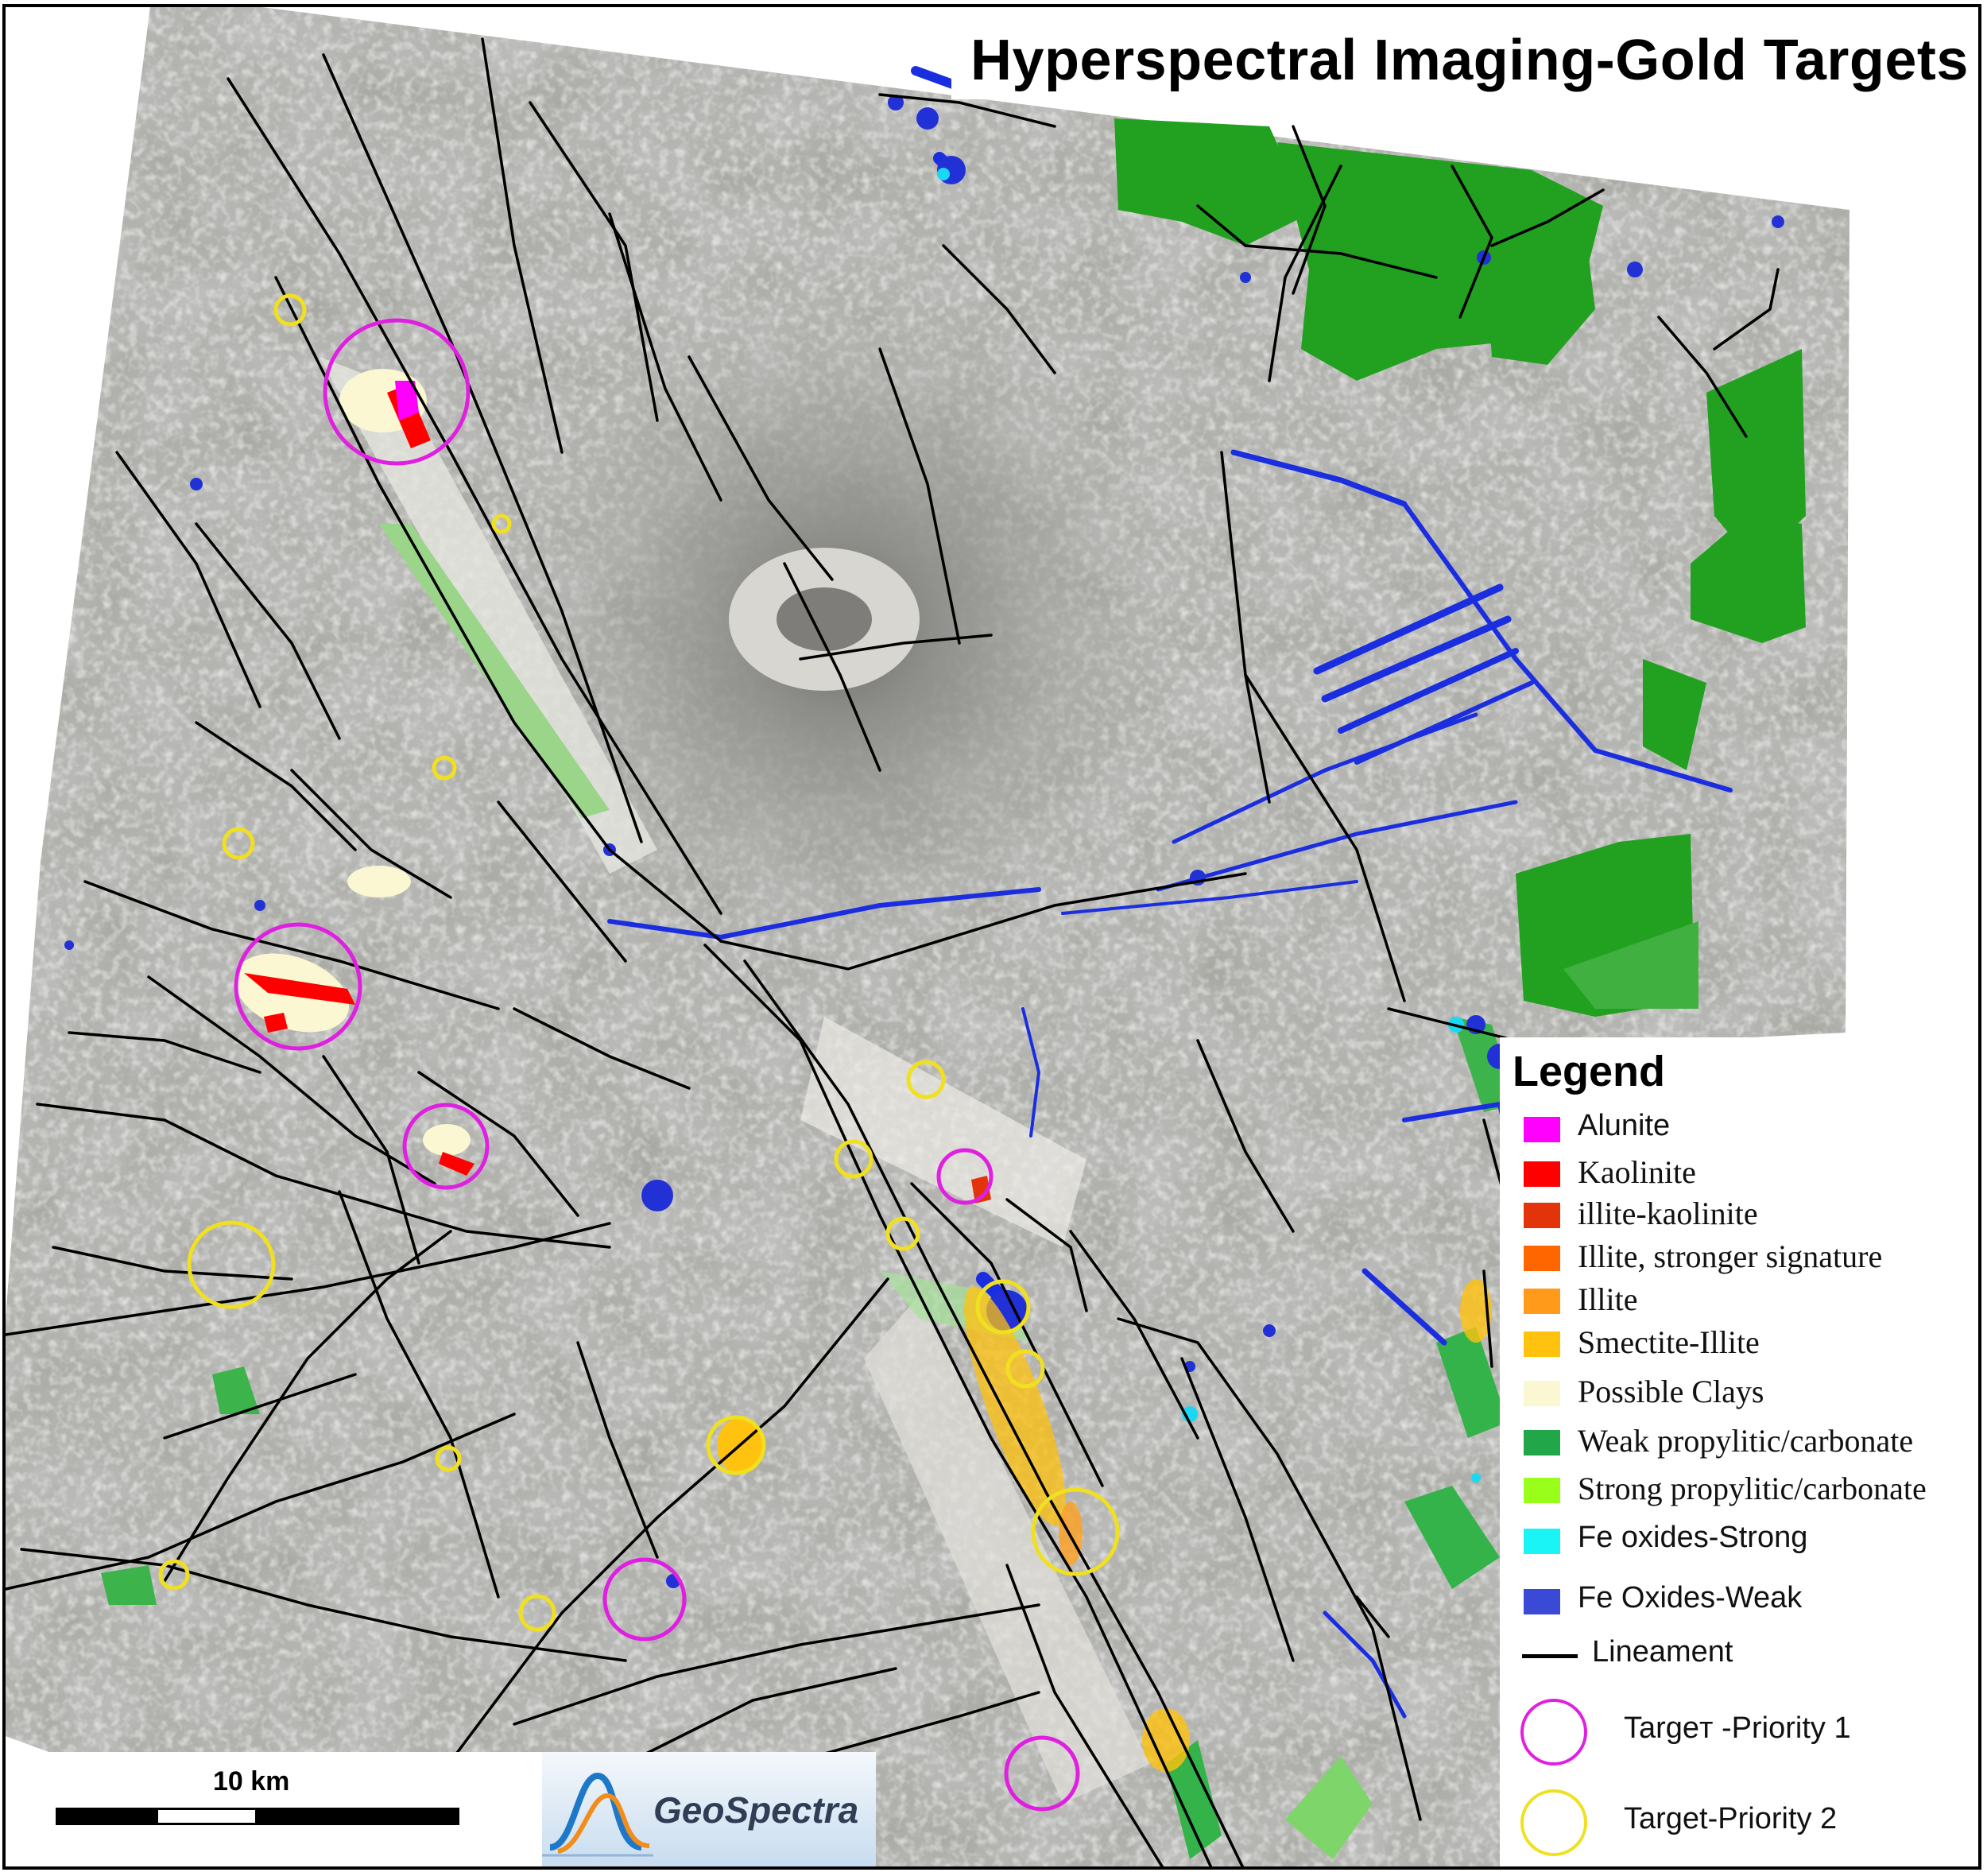 Image resolution: width=1987 pixels, height=1876 pixels. What do you see at coordinates (1752, 1488) in the screenshot?
I see `legend-label: Strong propylitic/carbonate` at bounding box center [1752, 1488].